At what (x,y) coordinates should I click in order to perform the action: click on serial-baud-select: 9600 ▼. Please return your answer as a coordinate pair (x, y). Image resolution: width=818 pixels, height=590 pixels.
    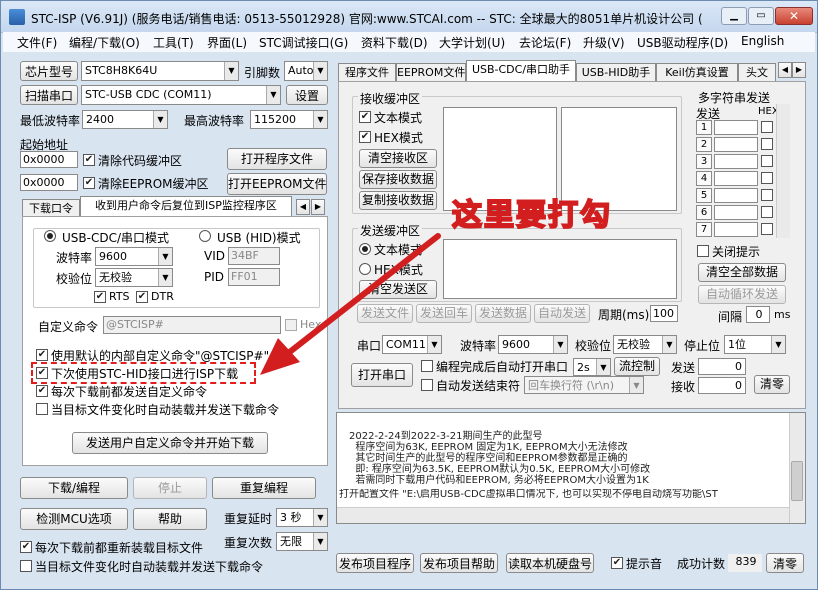
    Looking at the image, I should click on (533, 344).